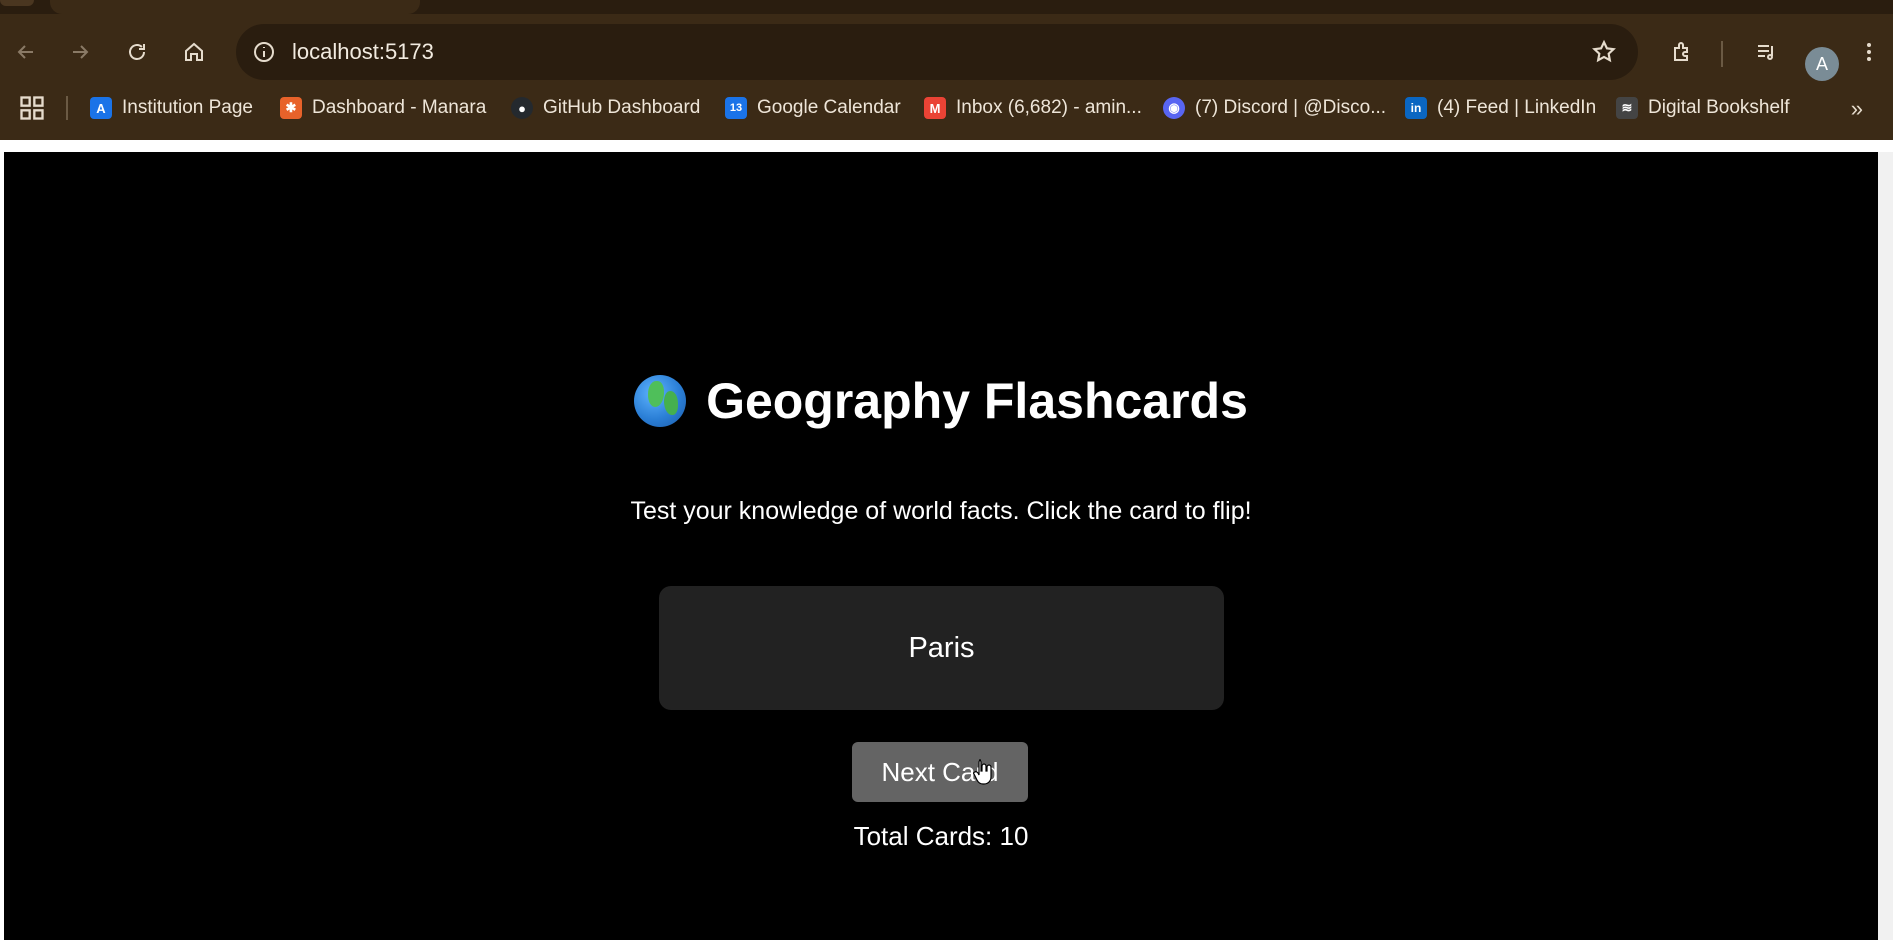  I want to click on bookmark-label: Google Calendar, so click(829, 107).